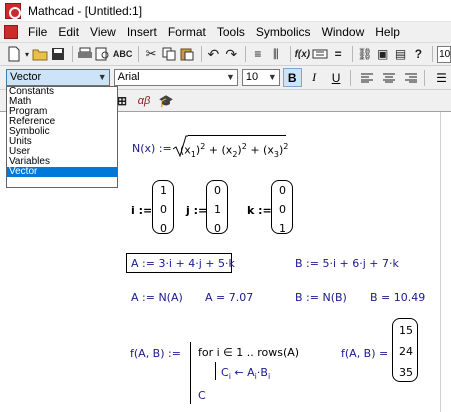 This screenshot has height=412, width=451. I want to click on bold-button: B, so click(292, 77).